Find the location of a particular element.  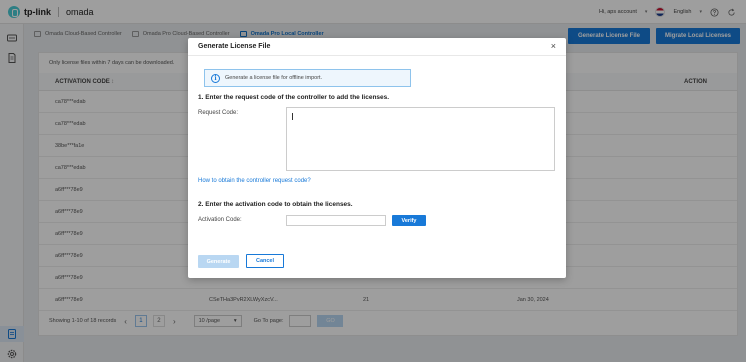

activation-code-input is located at coordinates (336, 220).